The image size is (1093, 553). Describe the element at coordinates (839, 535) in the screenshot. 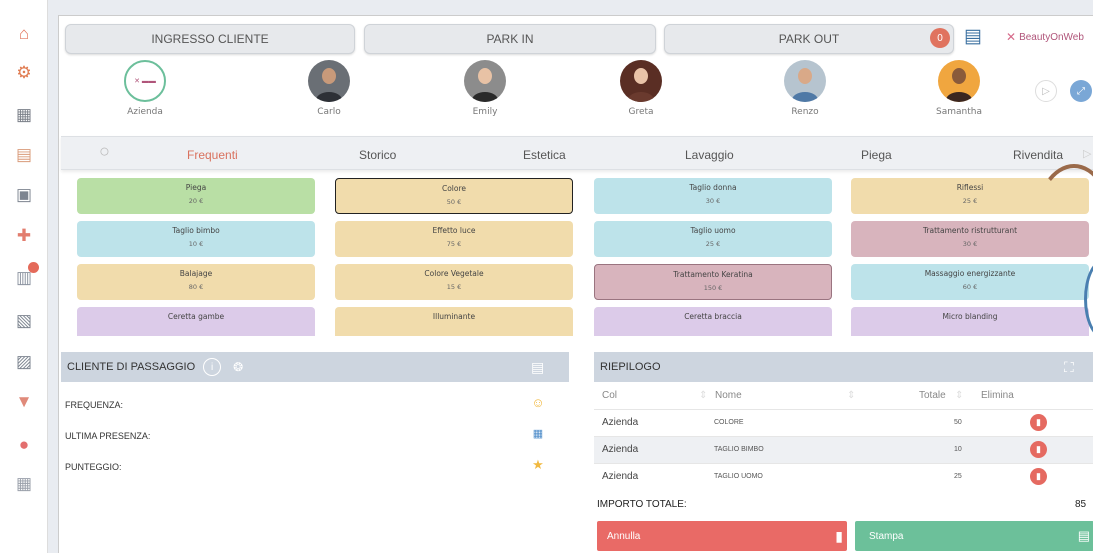

I see `trash-icon: ▮` at that location.